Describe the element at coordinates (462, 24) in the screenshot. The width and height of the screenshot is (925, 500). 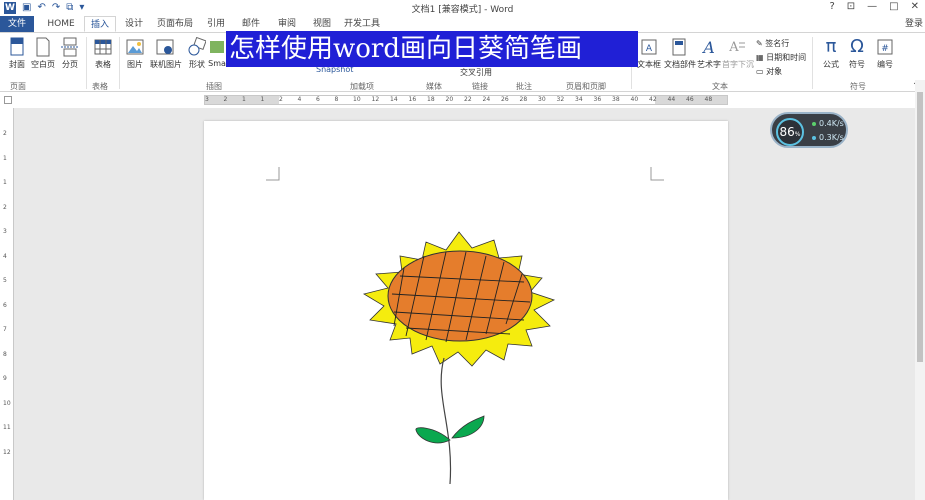
I see `ribbon-tabs: 文件 HOME 插入 设计 页面布局 引用 邮件 审阅 视图 开发工具 登录` at that location.